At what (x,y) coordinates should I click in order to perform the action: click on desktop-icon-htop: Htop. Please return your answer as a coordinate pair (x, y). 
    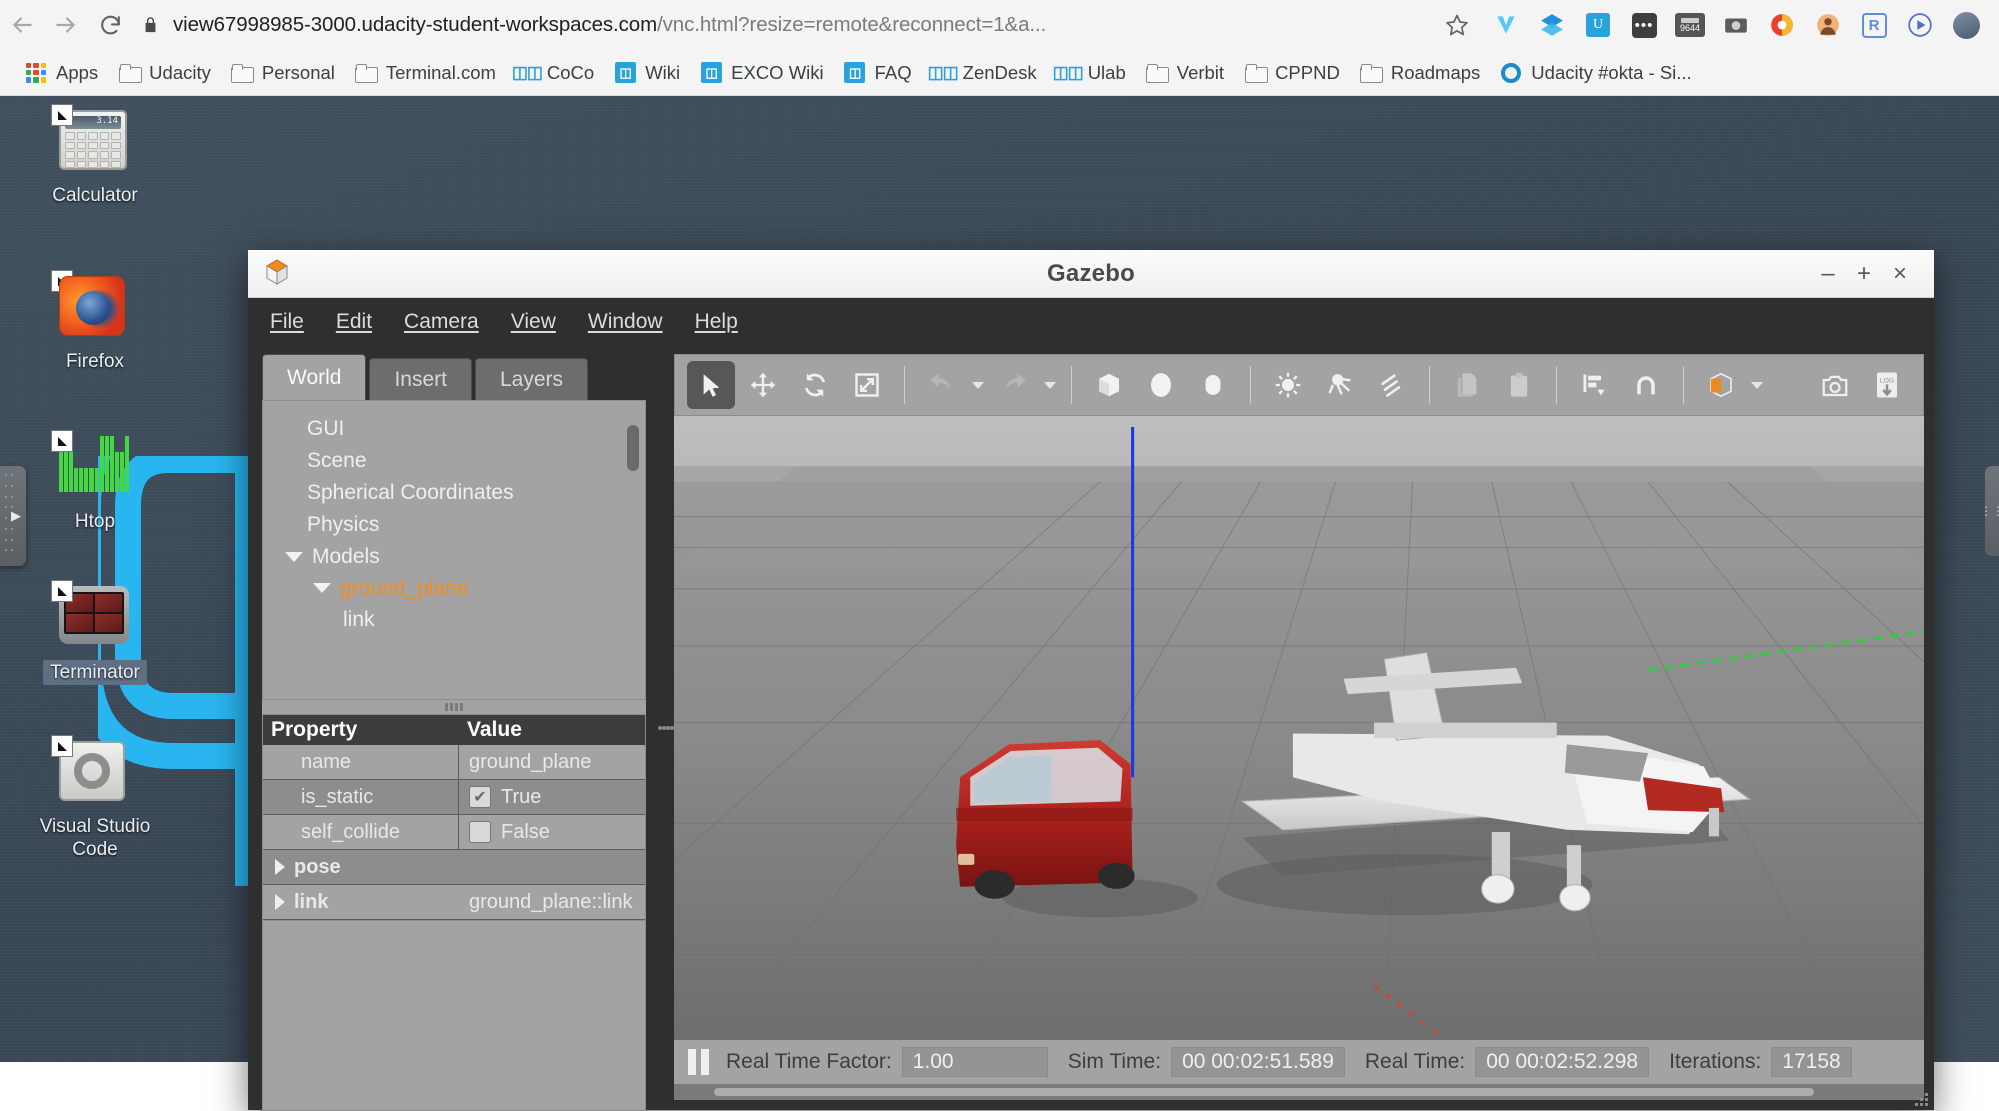
    Looking at the image, I should click on (95, 481).